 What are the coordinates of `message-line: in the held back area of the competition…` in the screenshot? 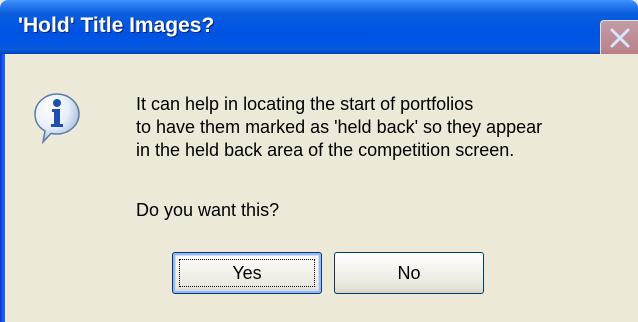 It's located at (325, 150).